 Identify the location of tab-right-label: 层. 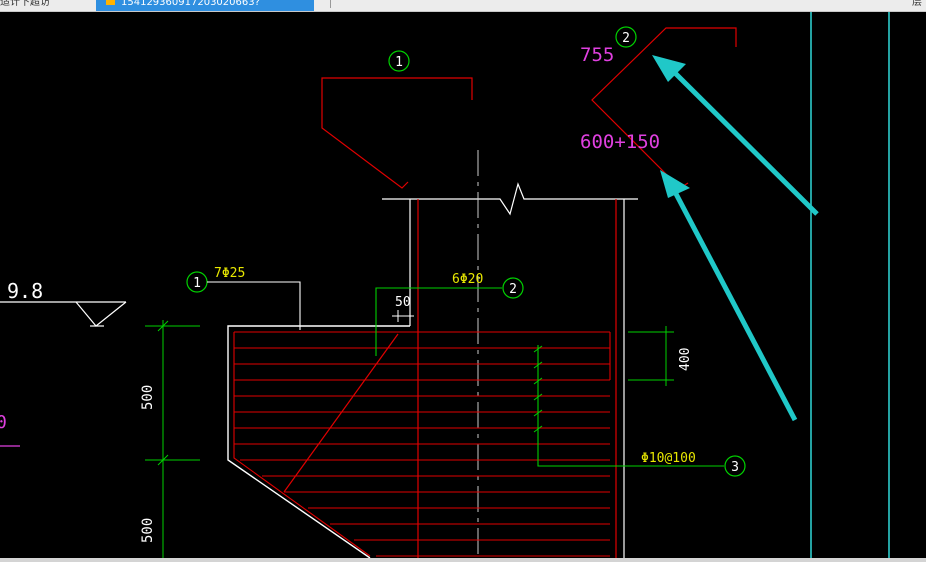
(917, 4).